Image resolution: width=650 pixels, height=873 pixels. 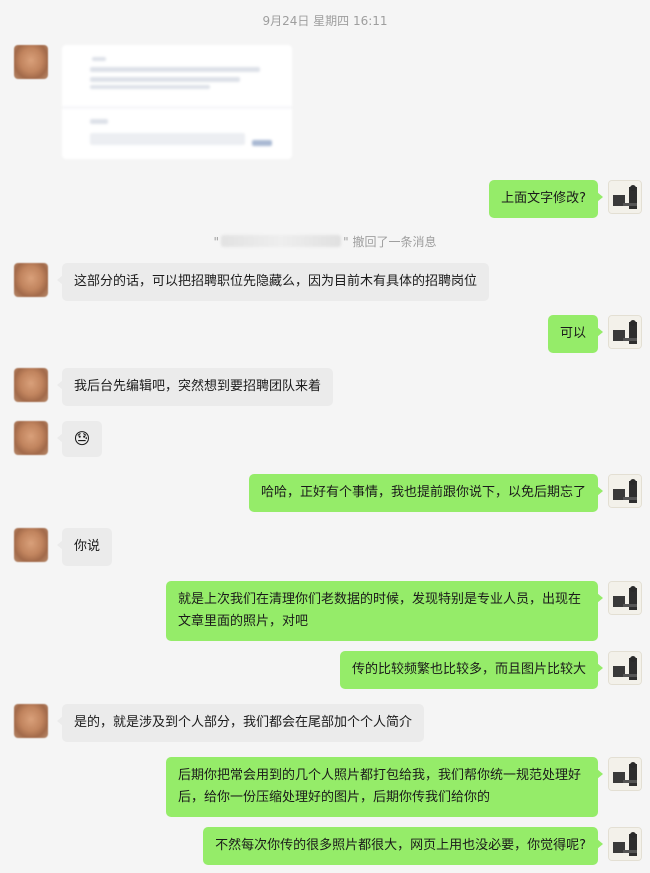 I want to click on message-bubble: 😓, so click(x=79, y=439).